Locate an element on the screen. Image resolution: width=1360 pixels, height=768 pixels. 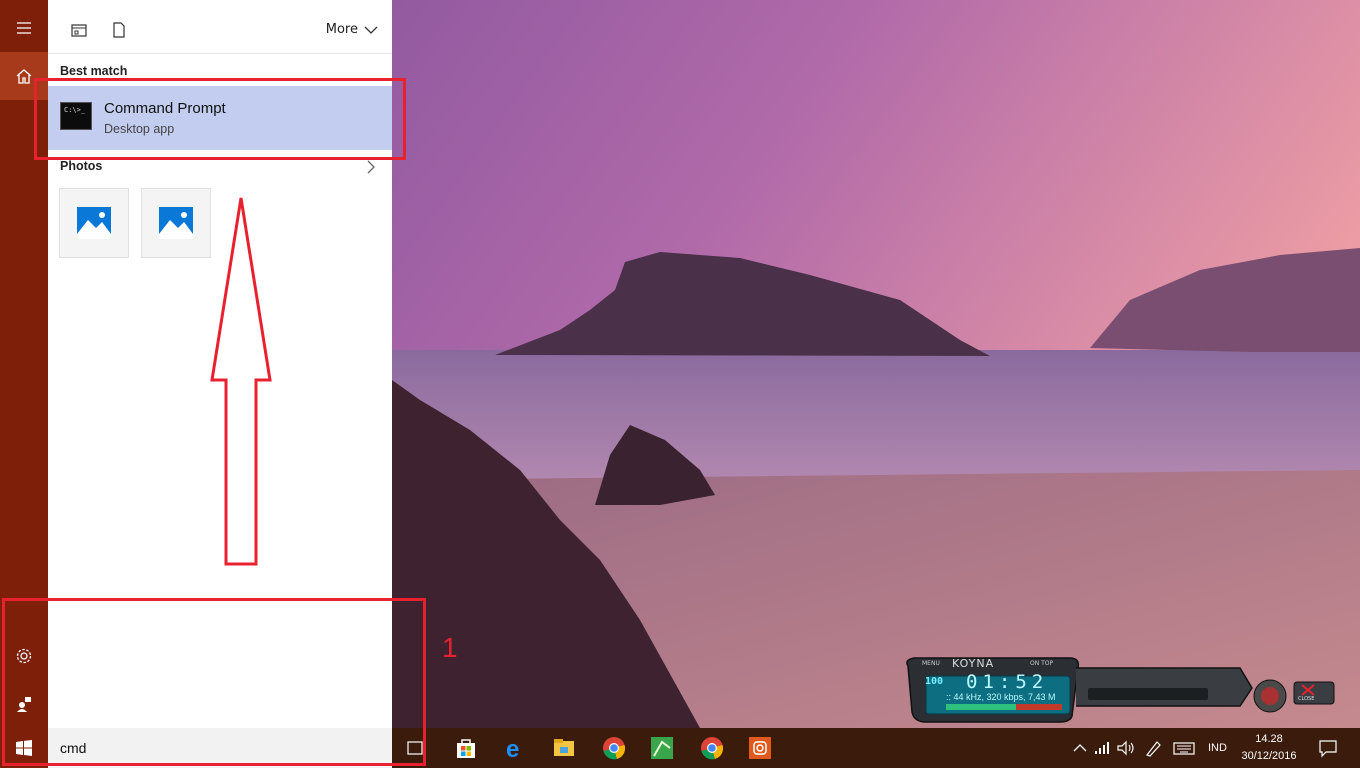
koyna-time-display: 01:52 is located at coordinates (1007, 682).